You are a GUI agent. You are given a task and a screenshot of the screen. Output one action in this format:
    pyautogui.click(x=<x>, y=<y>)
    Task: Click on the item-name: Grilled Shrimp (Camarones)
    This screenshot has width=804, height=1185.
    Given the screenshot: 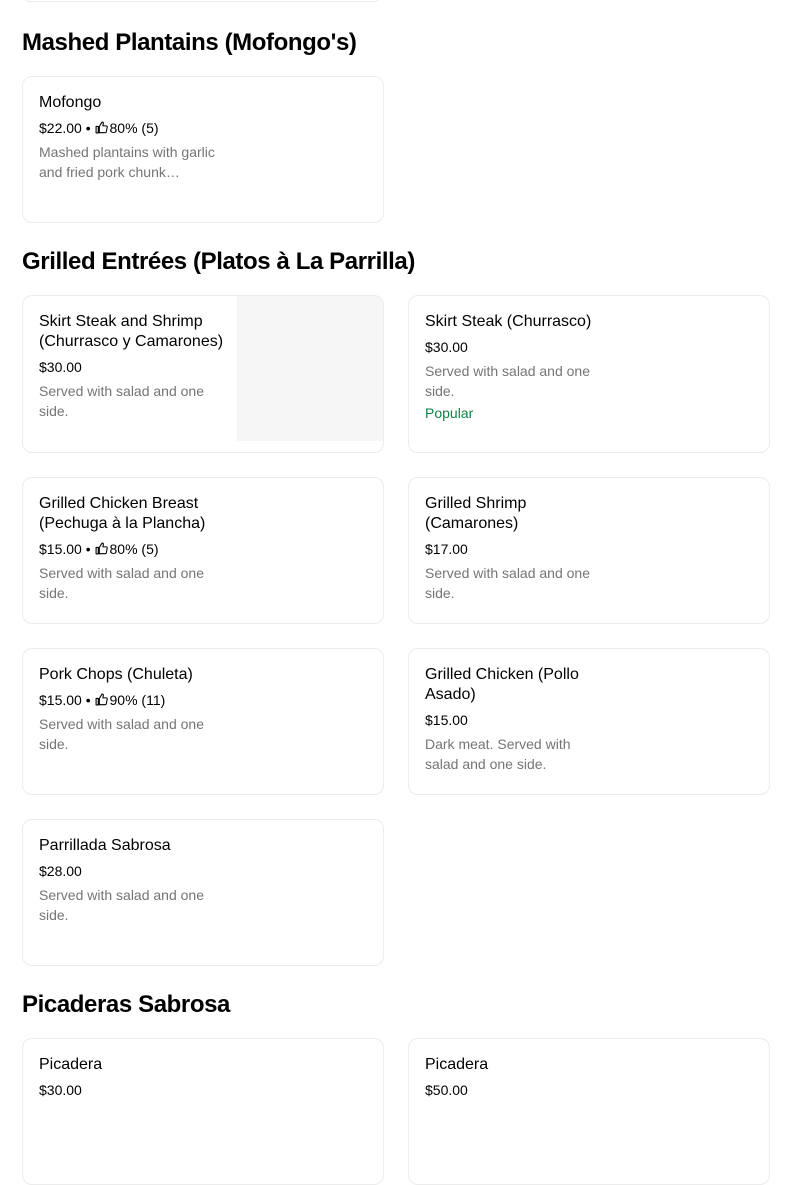 What is the action you would take?
    pyautogui.click(x=476, y=513)
    